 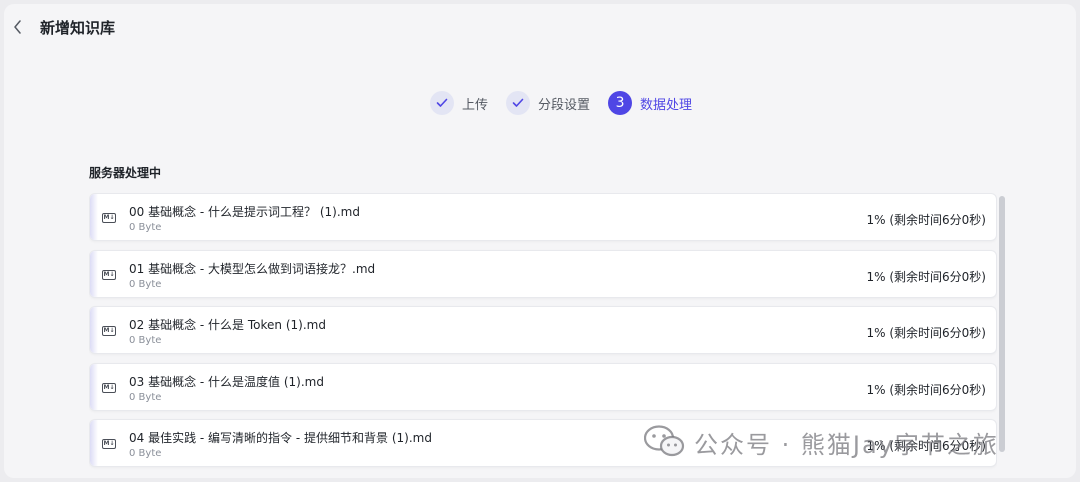 What do you see at coordinates (620, 103) in the screenshot?
I see `step-number-badge: 3` at bounding box center [620, 103].